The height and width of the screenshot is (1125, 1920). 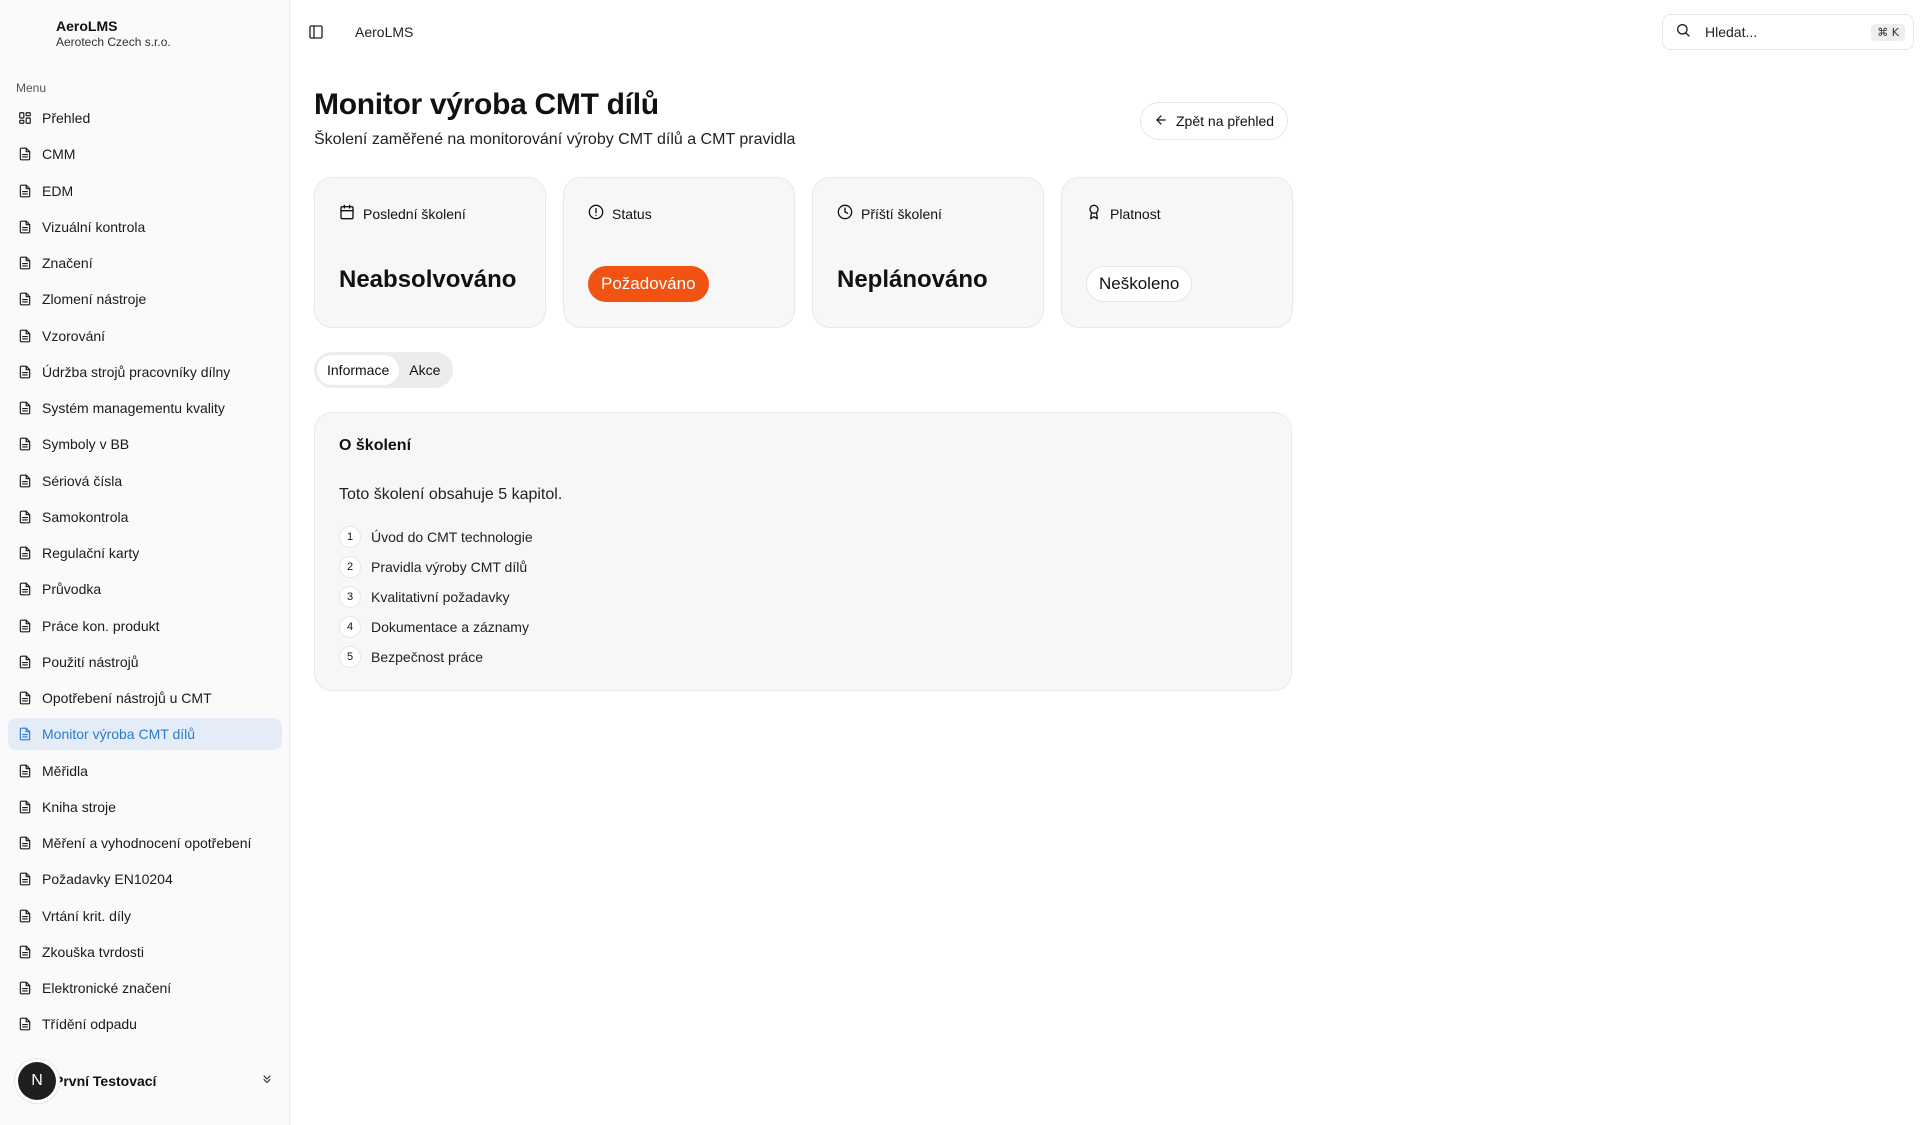 I want to click on sidebar-item-label: Kniha stroje, so click(x=79, y=806).